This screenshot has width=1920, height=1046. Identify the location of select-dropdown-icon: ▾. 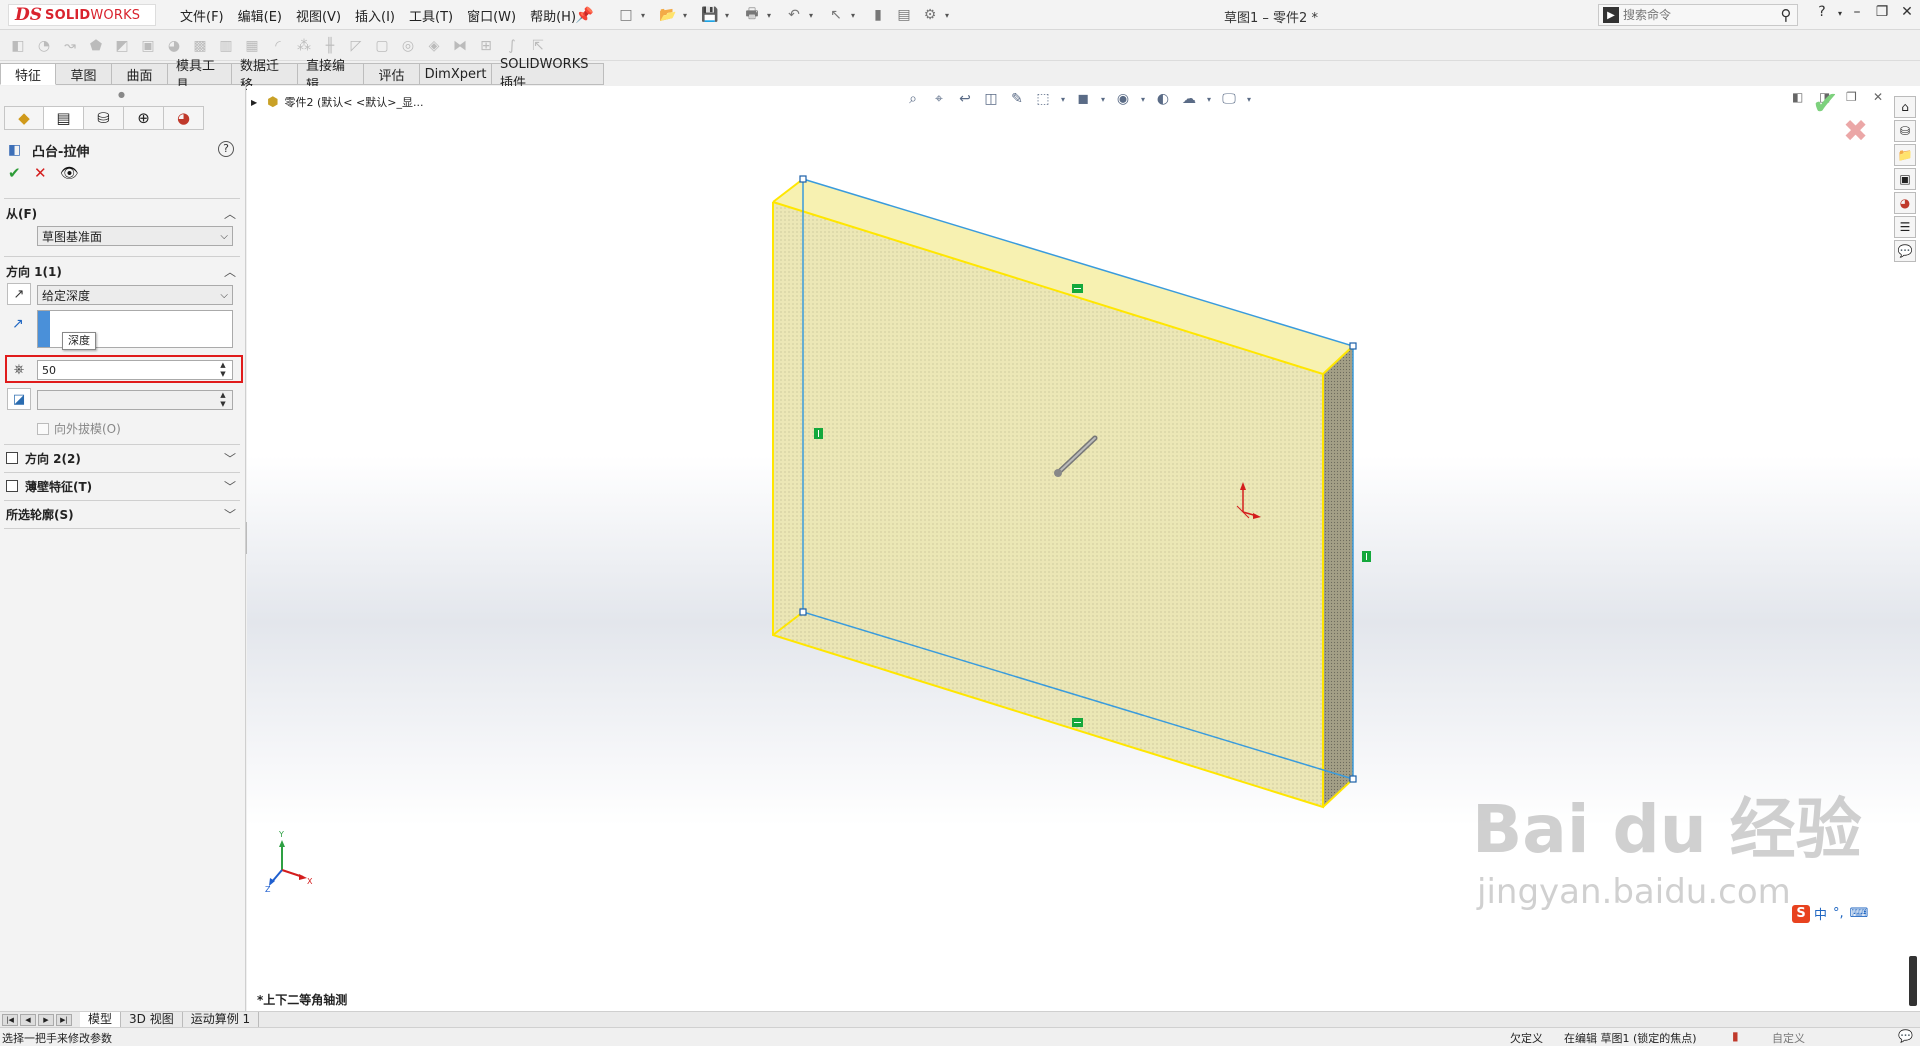
(855, 15).